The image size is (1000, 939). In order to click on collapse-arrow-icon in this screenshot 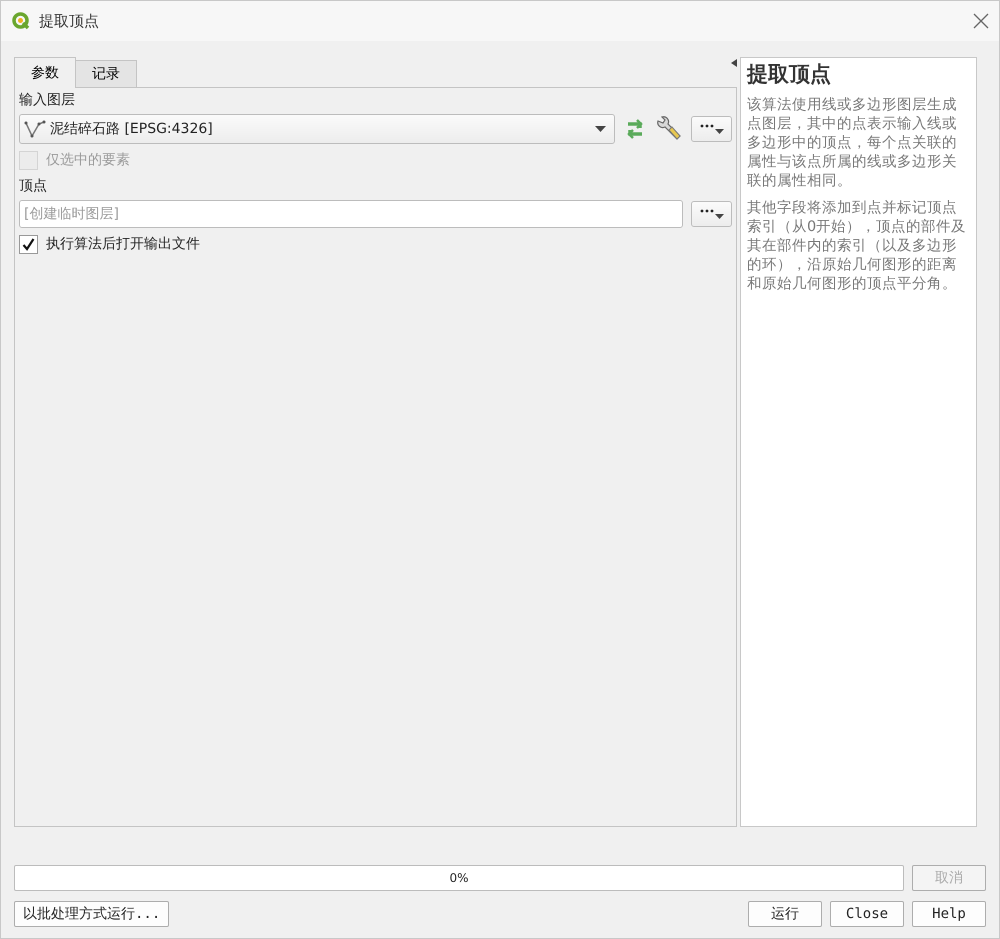, I will do `click(734, 63)`.